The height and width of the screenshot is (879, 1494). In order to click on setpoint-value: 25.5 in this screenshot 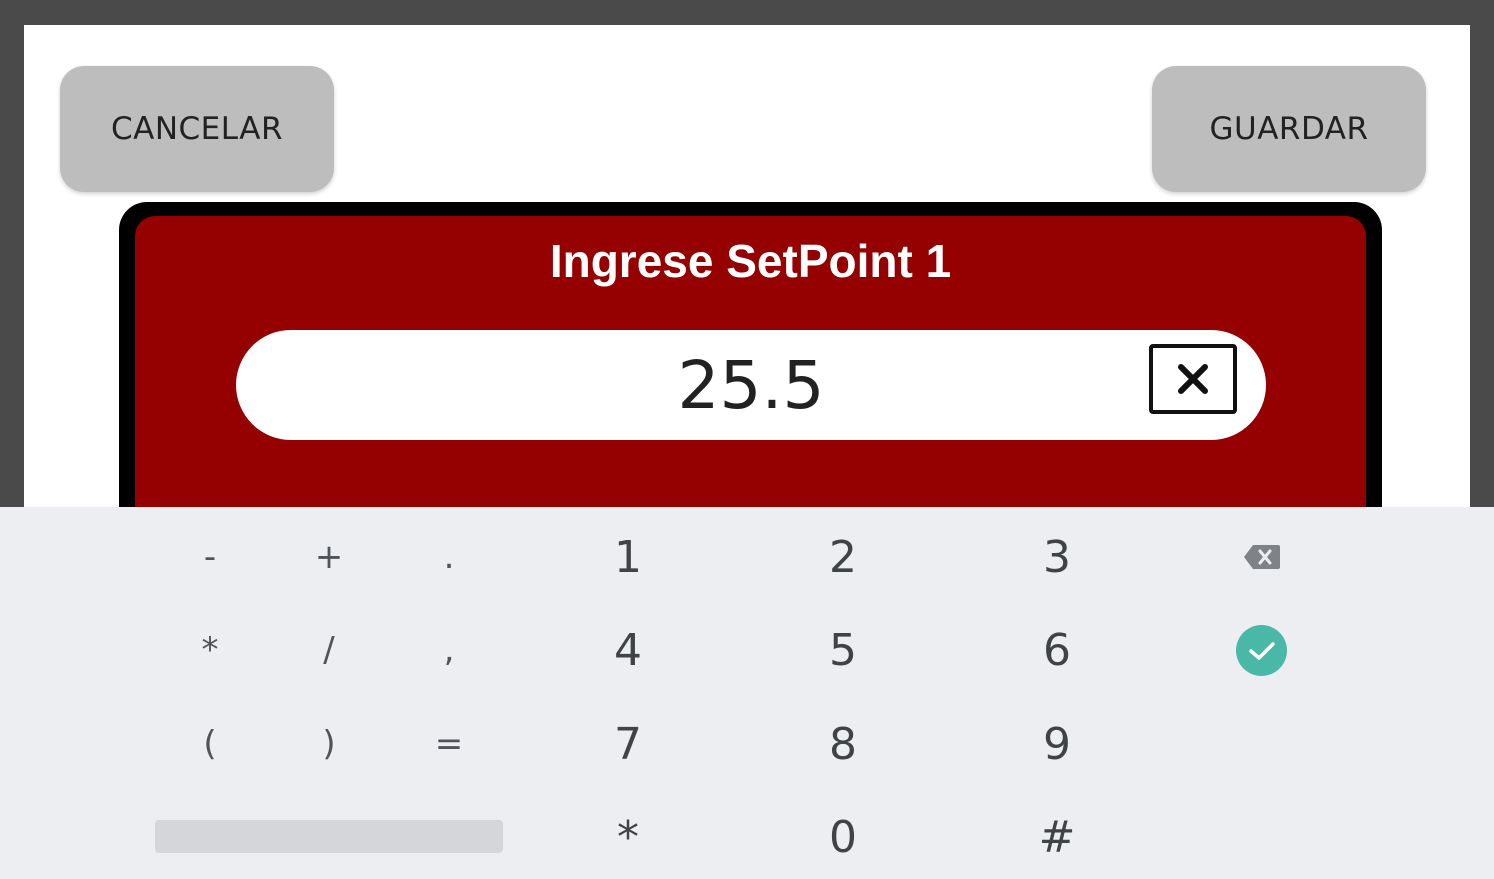, I will do `click(751, 385)`.